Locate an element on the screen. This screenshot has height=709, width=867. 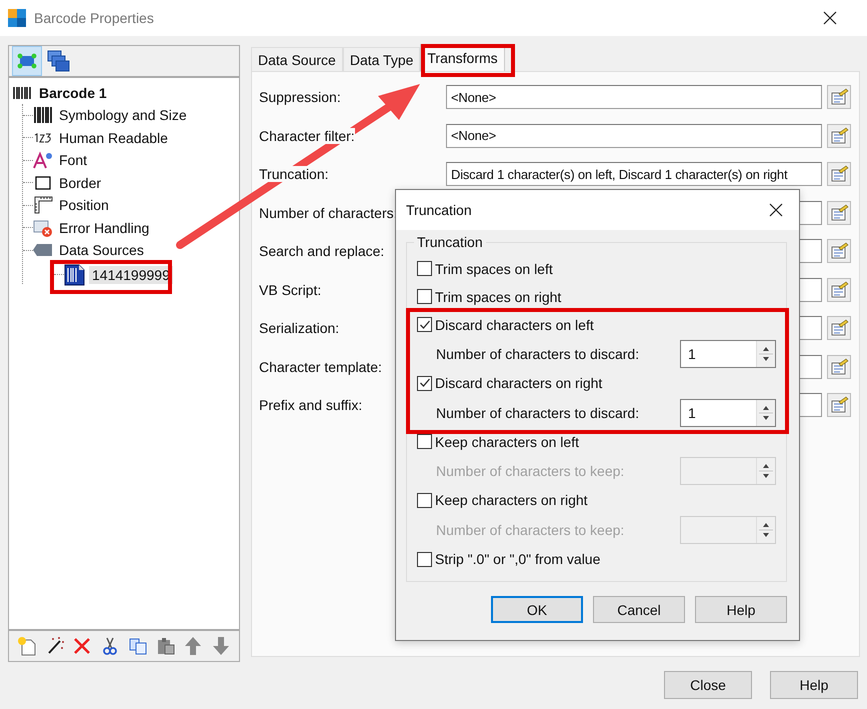
delete-icon is located at coordinates (82, 646).